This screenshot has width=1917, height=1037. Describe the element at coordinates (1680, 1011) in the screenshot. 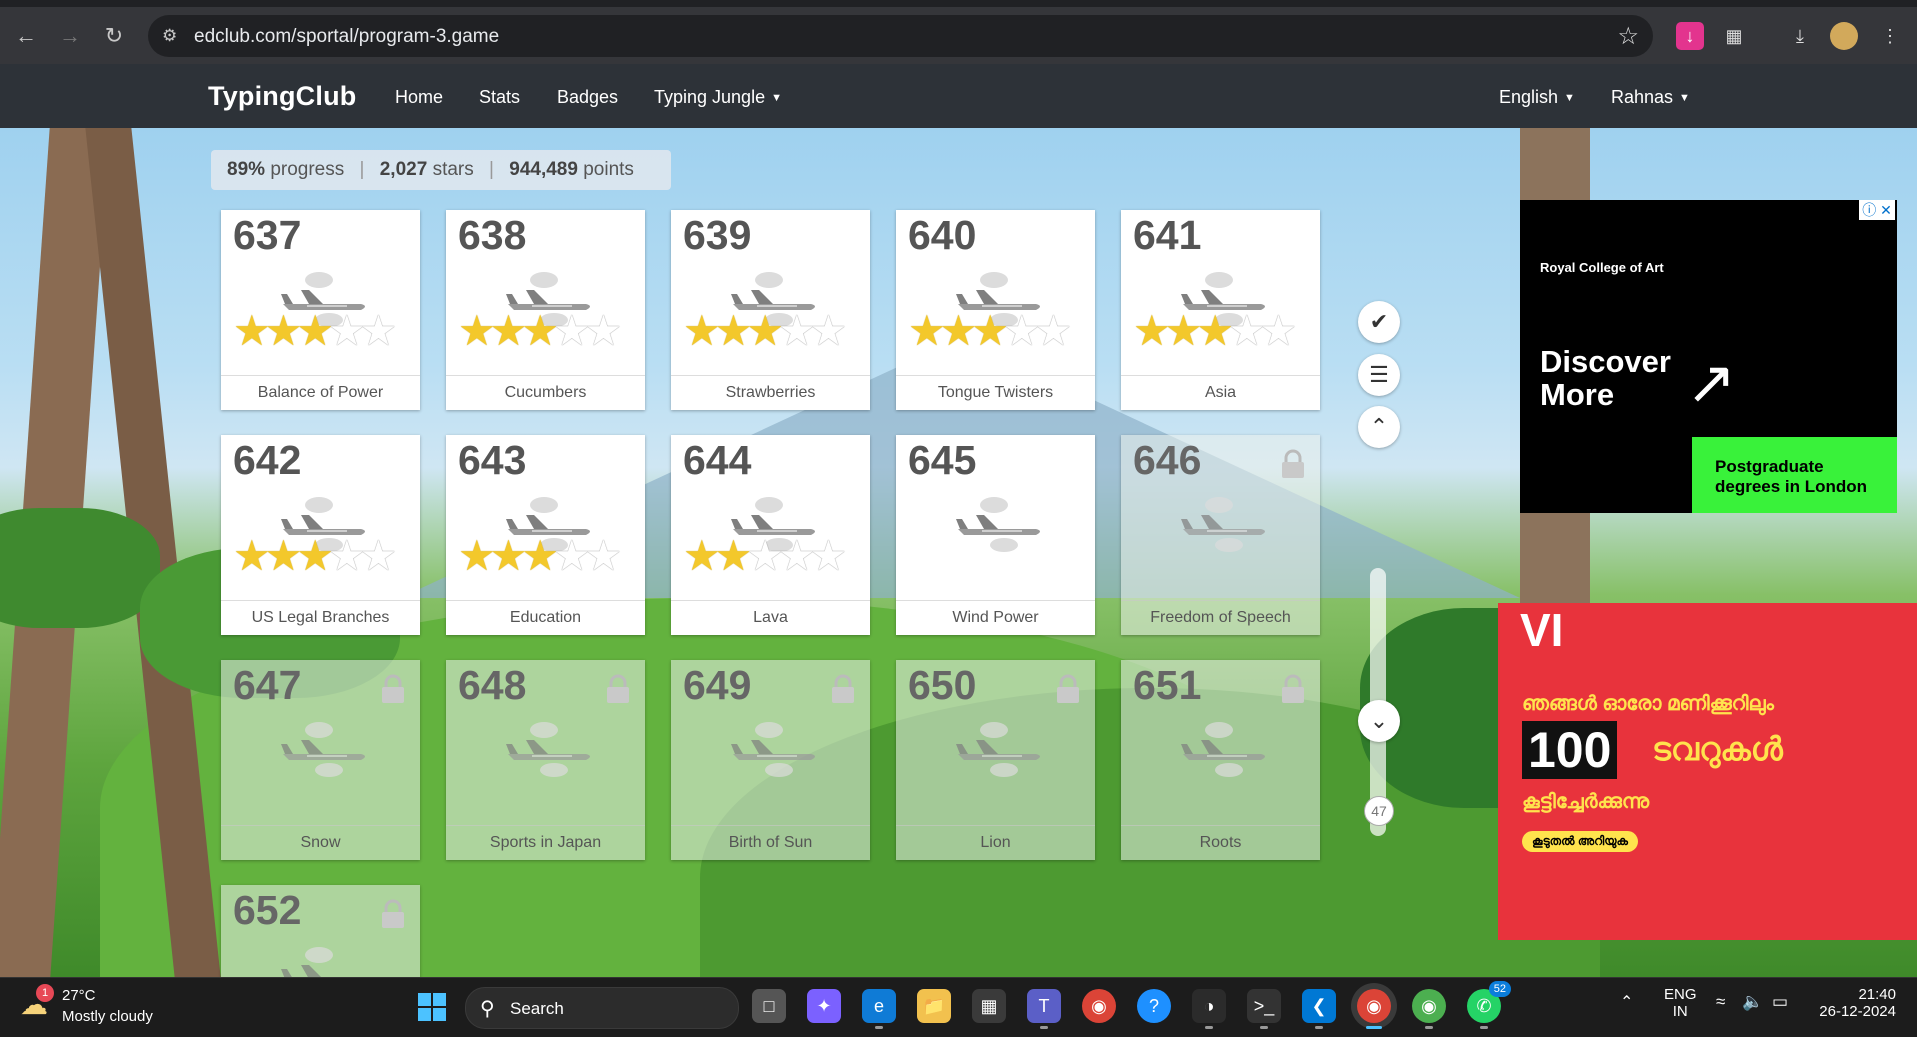

I see `region-code: IN` at that location.